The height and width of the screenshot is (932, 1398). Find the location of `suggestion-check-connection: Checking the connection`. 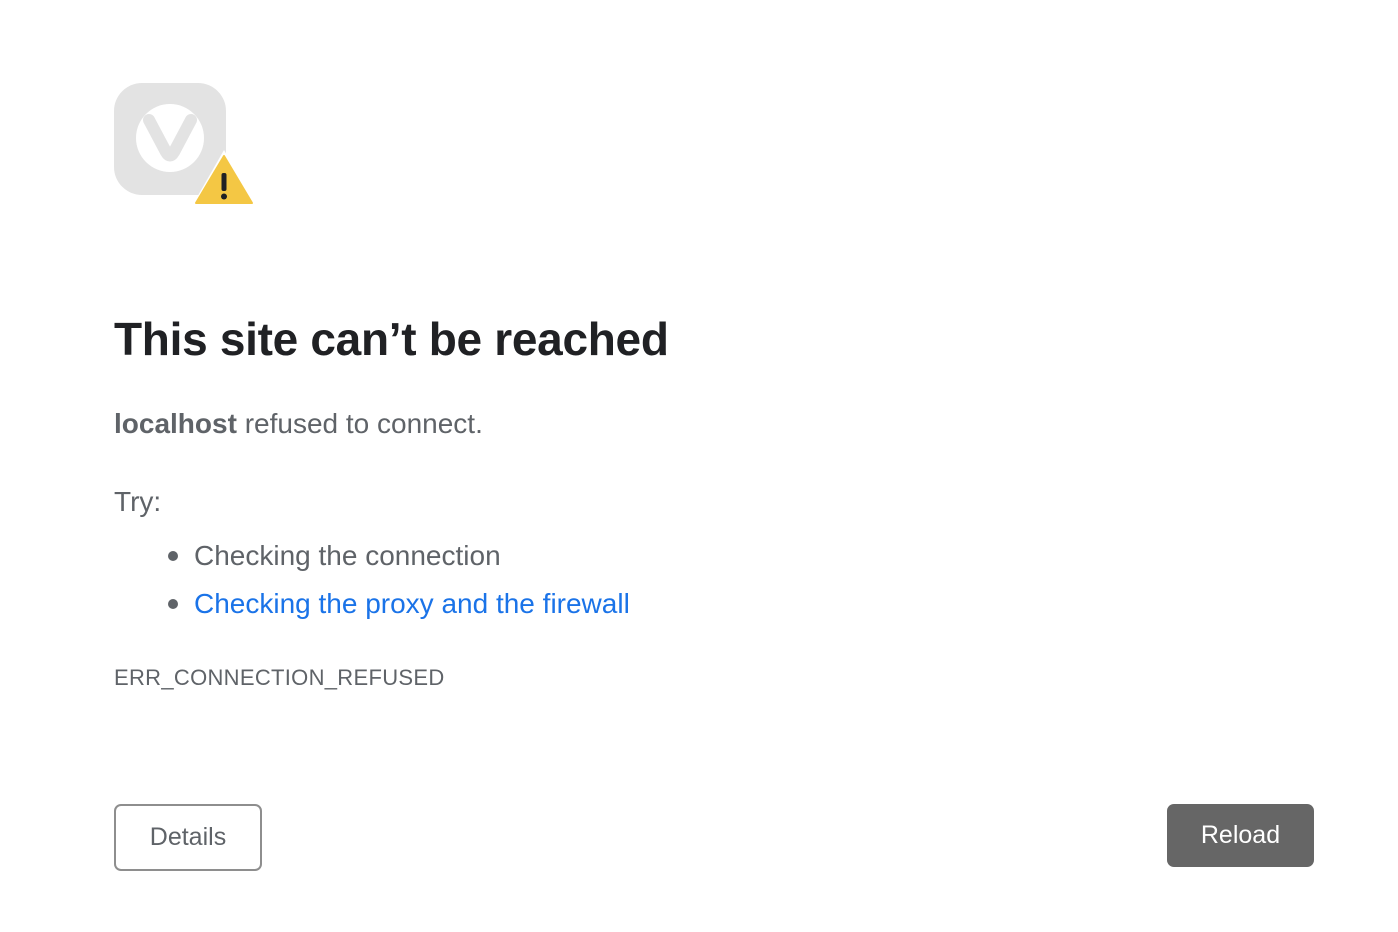

suggestion-check-connection: Checking the connection is located at coordinates (347, 555).